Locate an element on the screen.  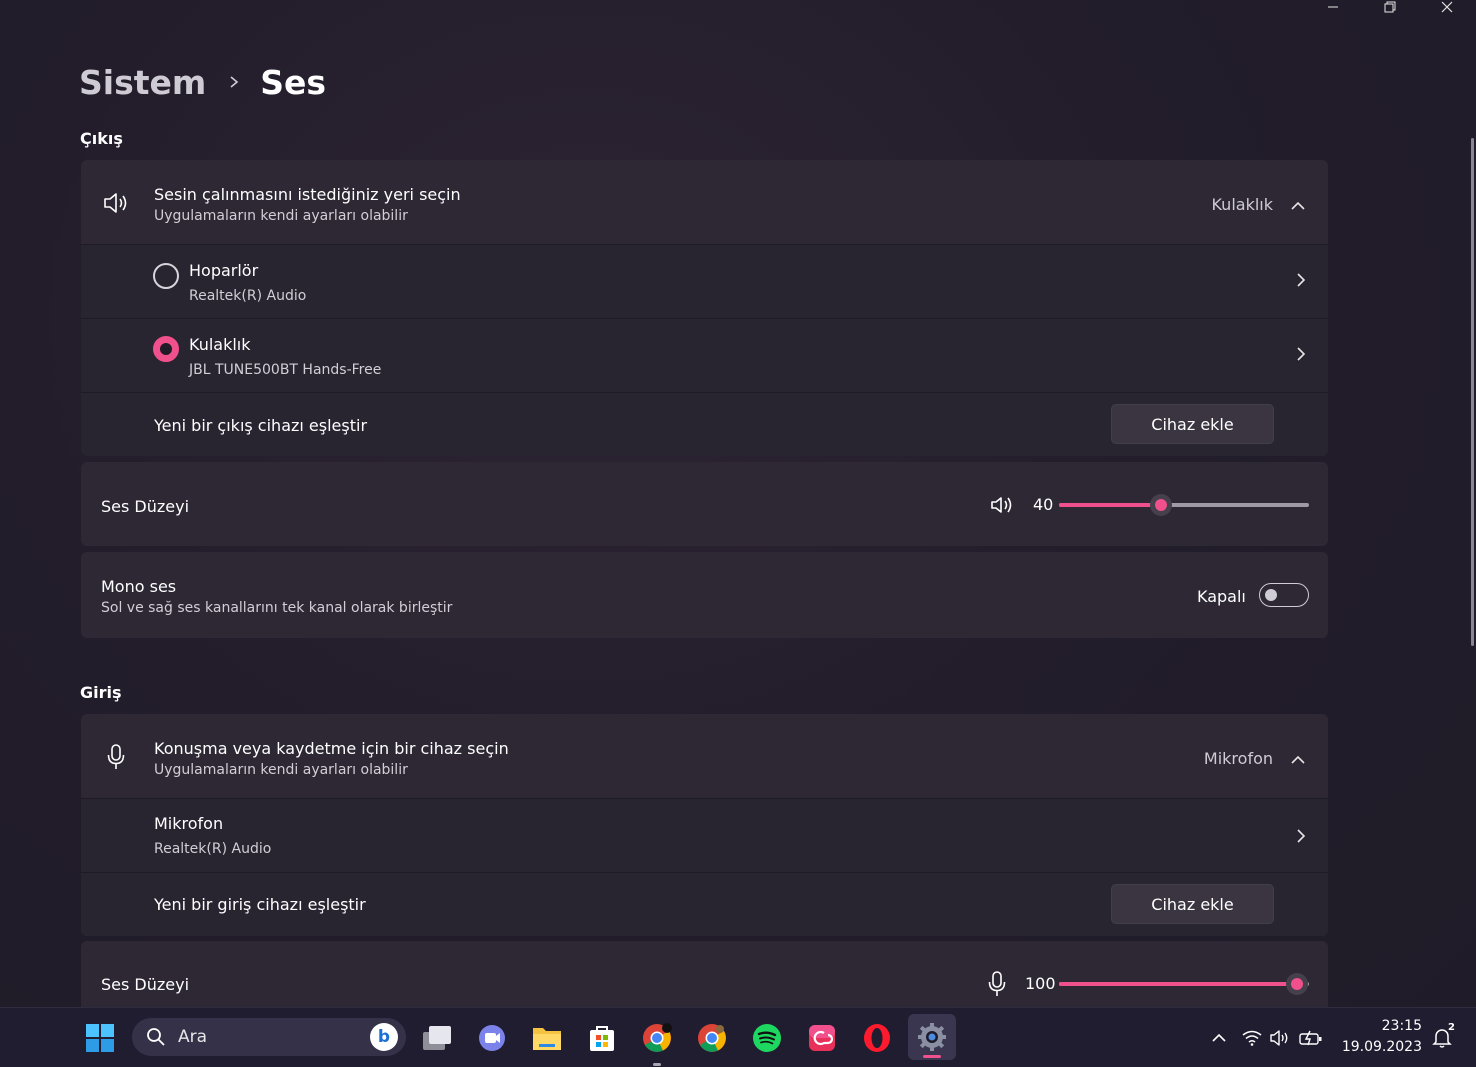
speaker-icon is located at coordinates (116, 203).